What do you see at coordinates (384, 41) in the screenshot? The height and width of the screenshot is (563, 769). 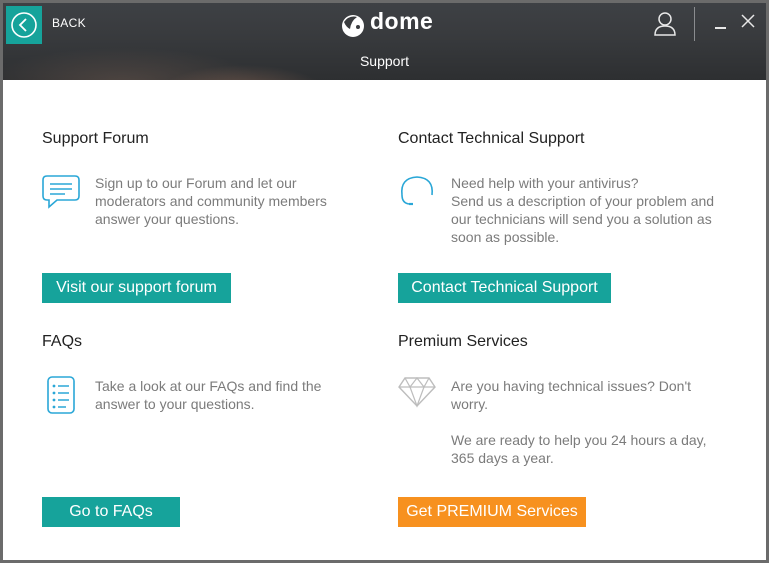 I see `header-bar: BACK dome Support` at bounding box center [384, 41].